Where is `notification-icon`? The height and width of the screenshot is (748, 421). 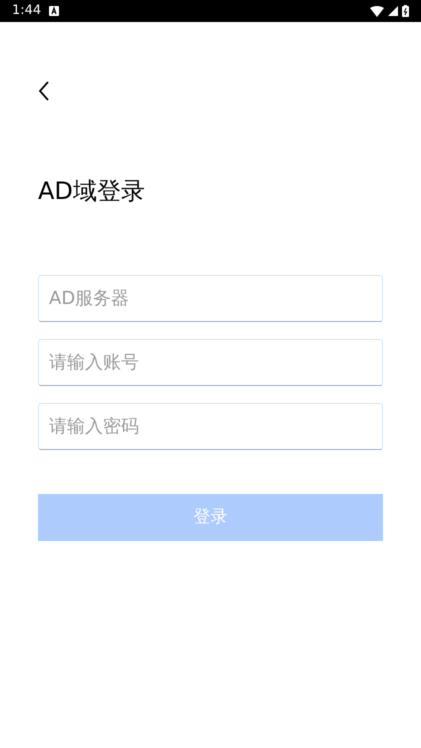 notification-icon is located at coordinates (54, 11).